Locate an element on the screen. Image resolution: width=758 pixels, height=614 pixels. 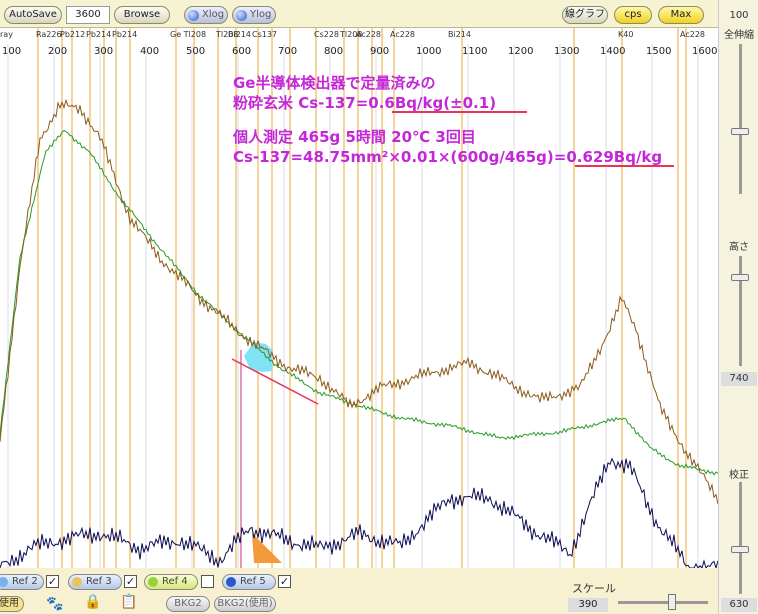
scale-value: 390 is located at coordinates (588, 605).